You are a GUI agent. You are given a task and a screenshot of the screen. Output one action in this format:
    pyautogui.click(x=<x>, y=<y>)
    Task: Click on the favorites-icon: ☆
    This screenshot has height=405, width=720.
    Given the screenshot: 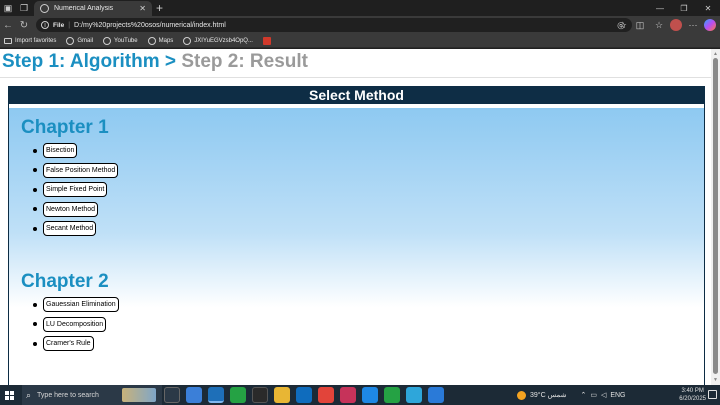 What is the action you would take?
    pyautogui.click(x=659, y=25)
    